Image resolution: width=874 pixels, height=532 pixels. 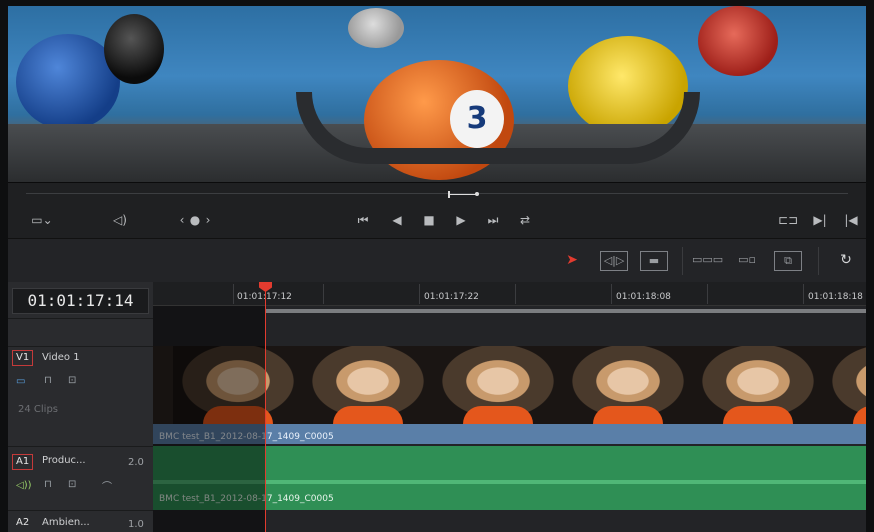 What do you see at coordinates (493, 220) in the screenshot?
I see `skip-forward-icon: ⏭` at bounding box center [493, 220].